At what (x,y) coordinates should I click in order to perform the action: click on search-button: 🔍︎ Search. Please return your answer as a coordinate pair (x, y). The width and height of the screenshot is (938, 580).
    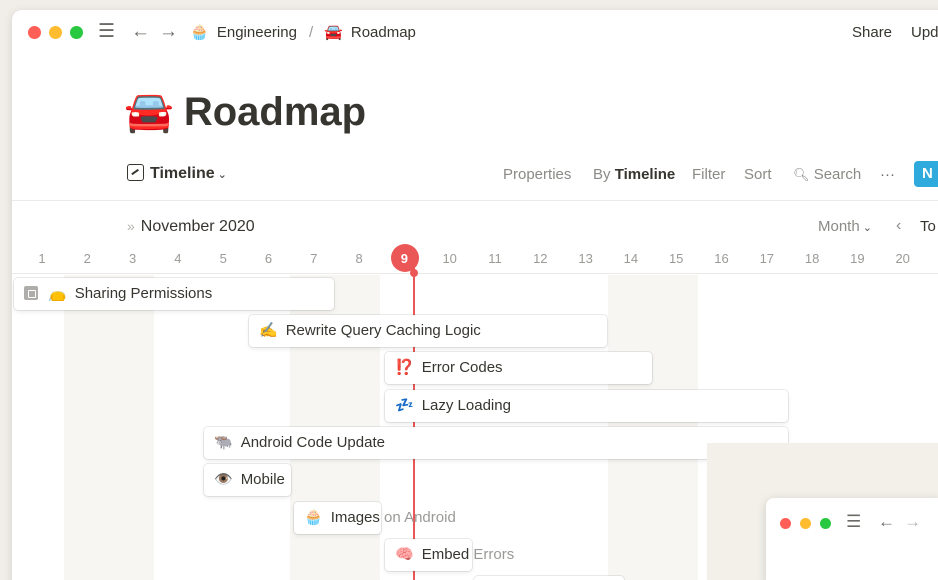
    Looking at the image, I should click on (827, 175).